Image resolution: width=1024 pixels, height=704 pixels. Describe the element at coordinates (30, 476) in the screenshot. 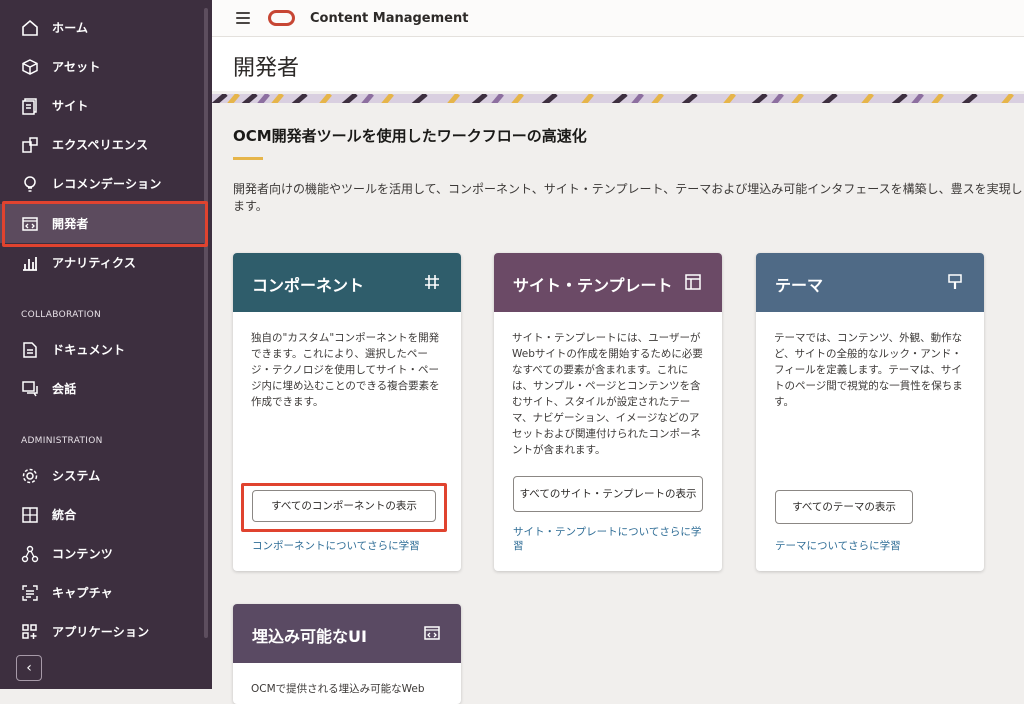

I see `gear-icon` at that location.